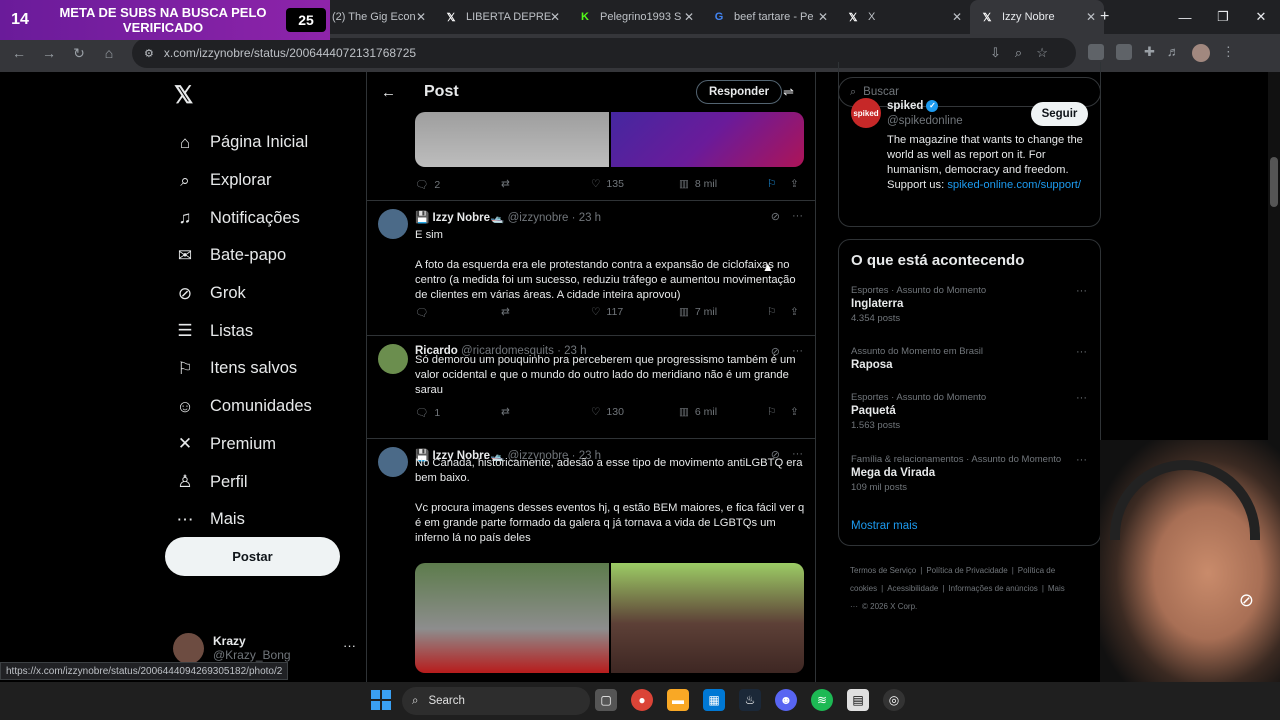 This screenshot has height=720, width=1280. I want to click on minimize-button: —, so click(1185, 17).